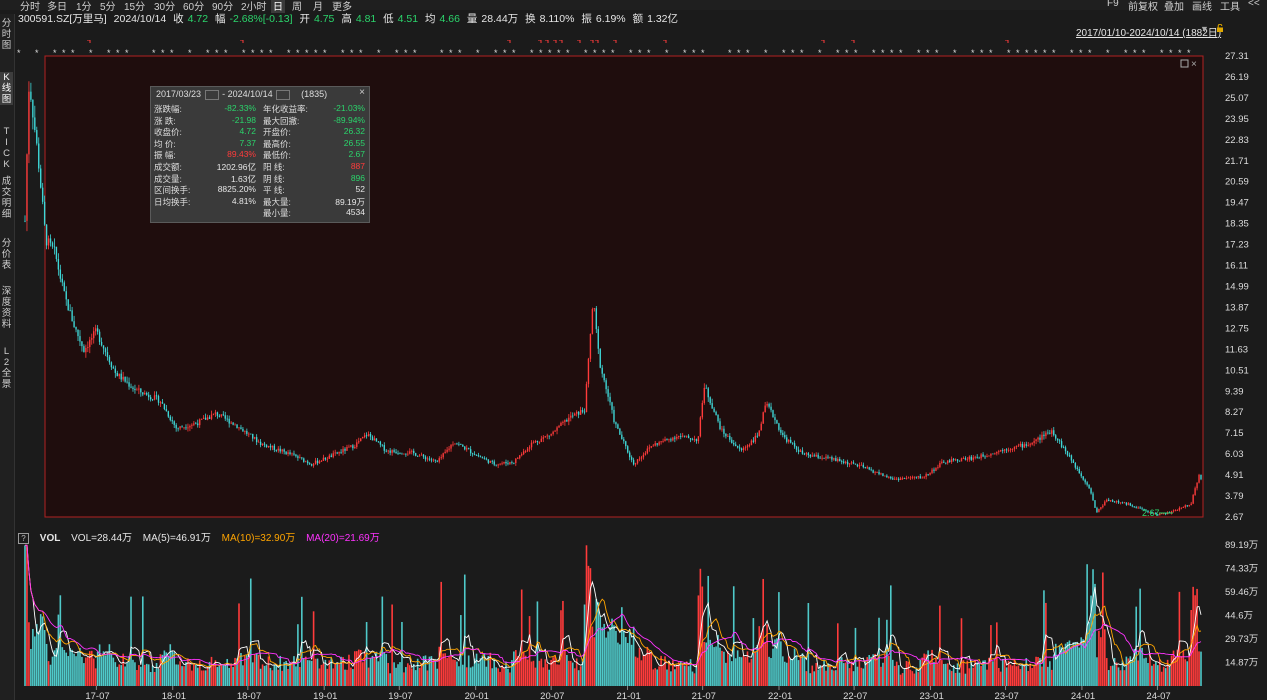  Describe the element at coordinates (1254, 4) in the screenshot. I see `toolbar-button: <<` at that location.